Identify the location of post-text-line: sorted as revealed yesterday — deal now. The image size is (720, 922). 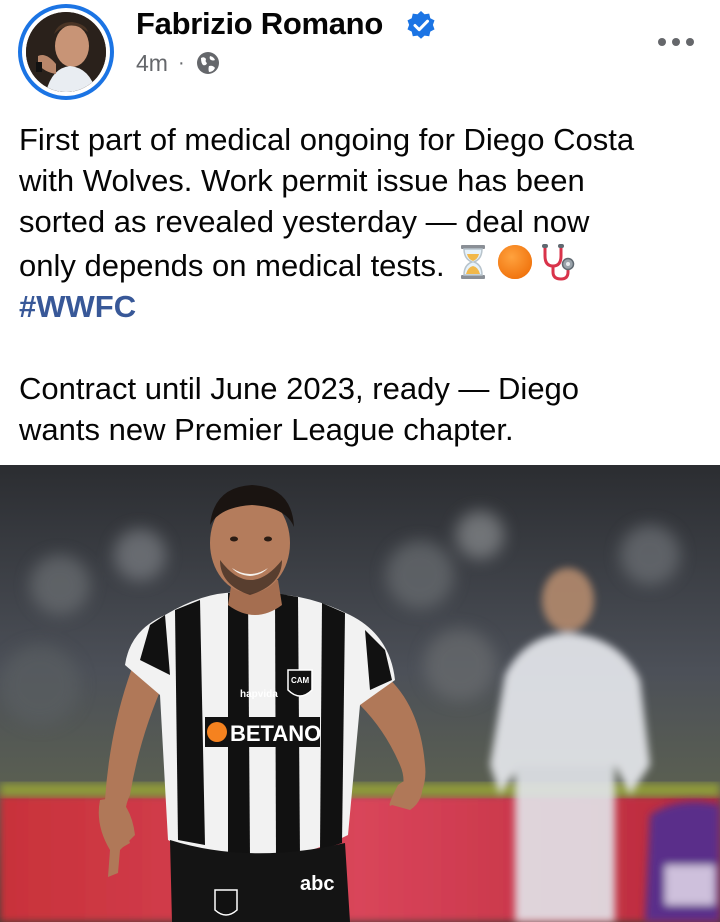
(304, 221).